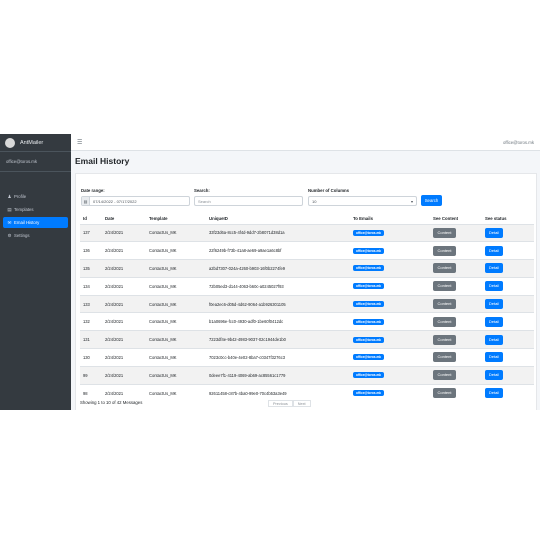 Image resolution: width=540 pixels, height=540 pixels. I want to click on sidebar-item-label: Settings, so click(22, 235).